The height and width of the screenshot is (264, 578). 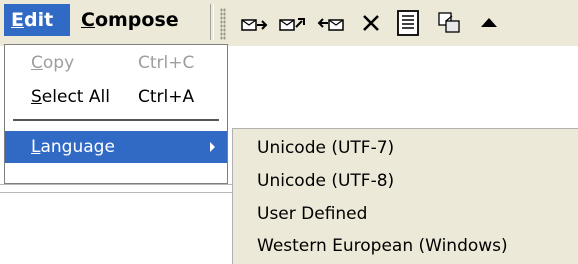 I want to click on menu-compose: Compose, so click(x=140, y=20).